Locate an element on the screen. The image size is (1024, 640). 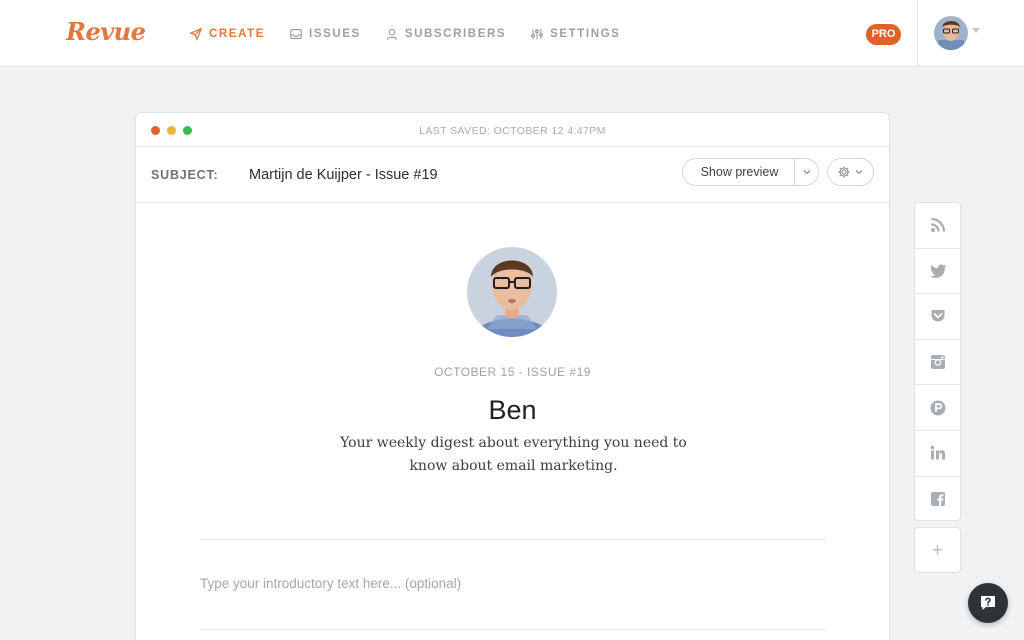
facebook-icon is located at coordinates (937, 499).